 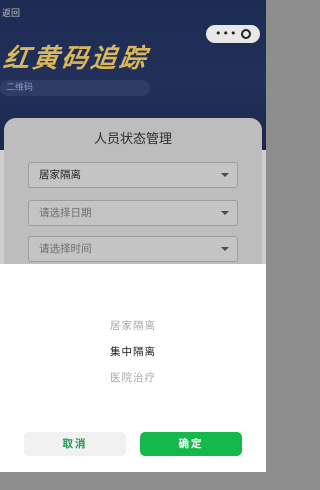 I want to click on more-dots-icon: •••, so click(x=226, y=34).